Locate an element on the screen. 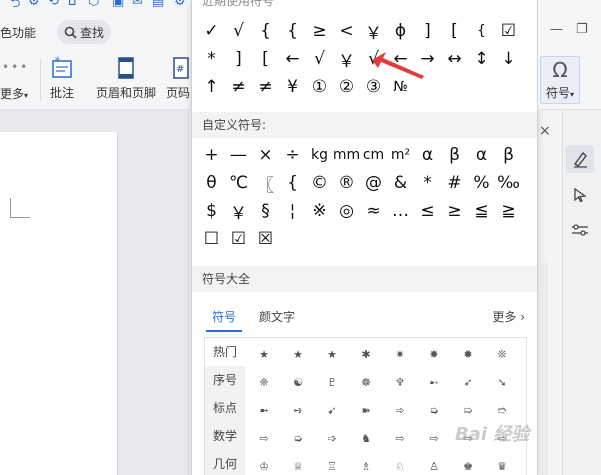 This screenshot has height=475, width=601. custom-symbol: θ is located at coordinates (211, 183).